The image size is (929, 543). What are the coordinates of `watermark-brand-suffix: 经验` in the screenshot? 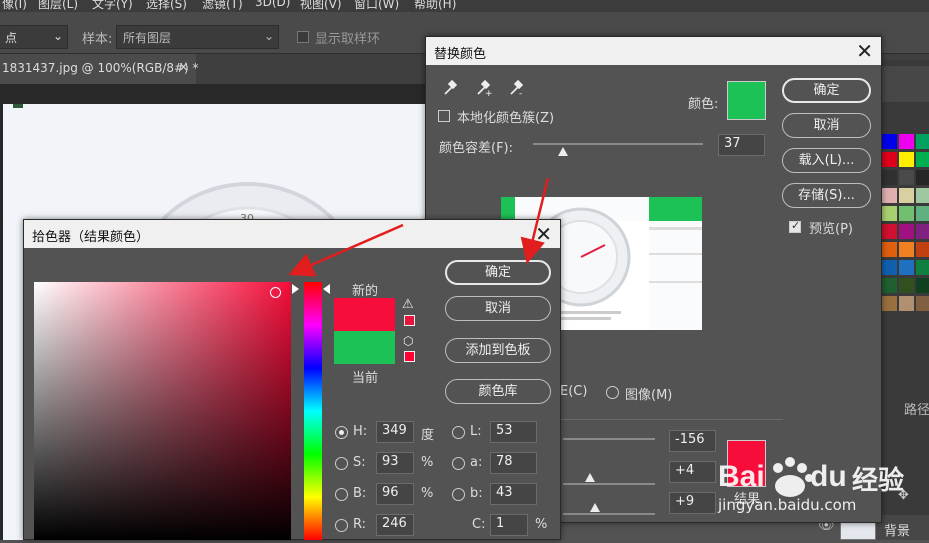 It's located at (878, 481).